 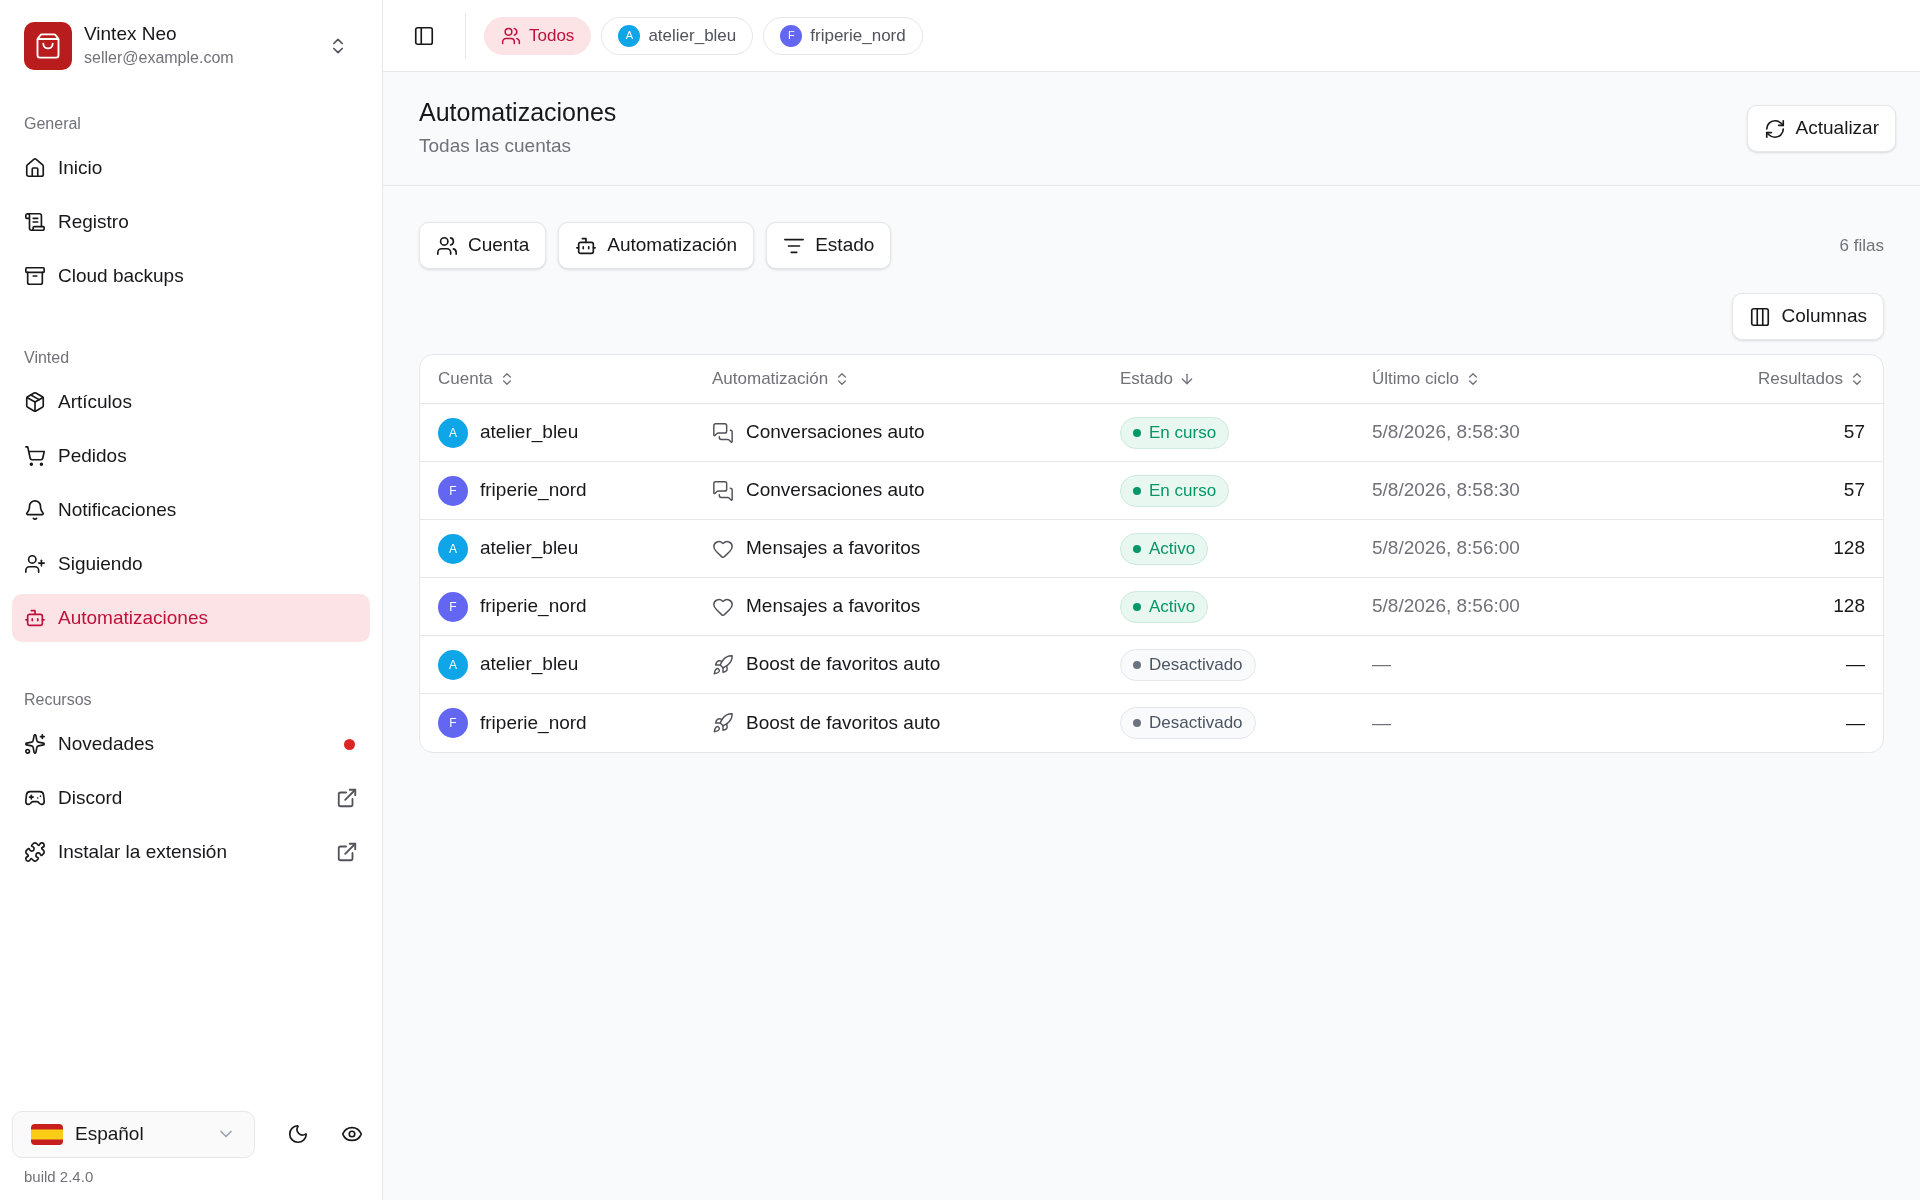 I want to click on scroll-icon, so click(x=35, y=222).